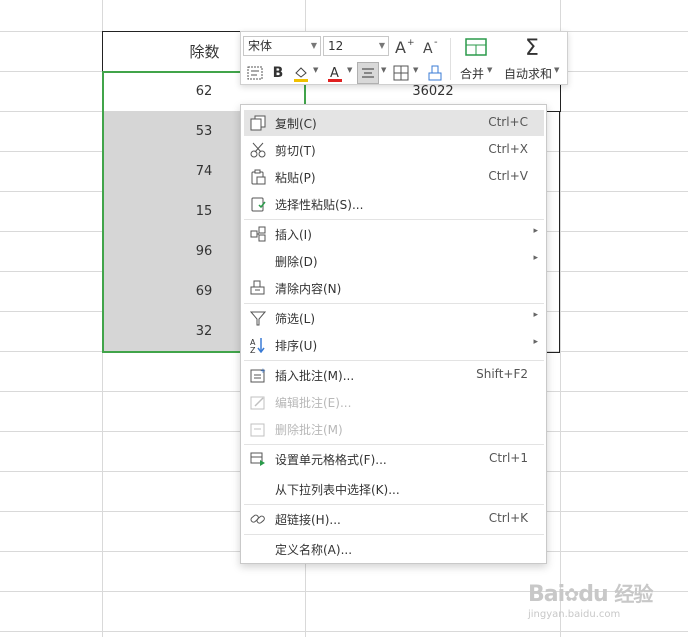 The image size is (688, 637). I want to click on menu-item-clear: 清除内容(N), so click(394, 288).